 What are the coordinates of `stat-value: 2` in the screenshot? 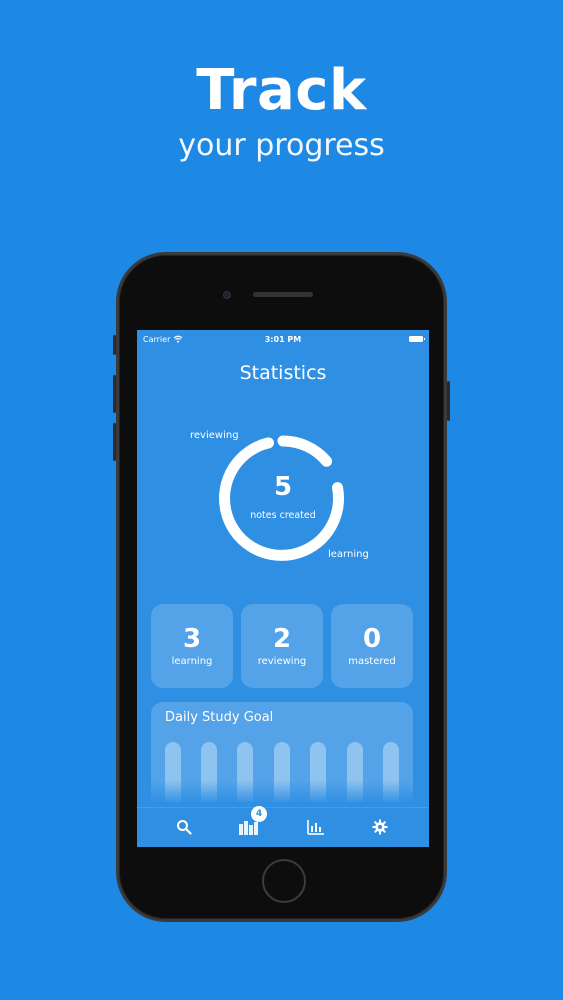 It's located at (282, 639).